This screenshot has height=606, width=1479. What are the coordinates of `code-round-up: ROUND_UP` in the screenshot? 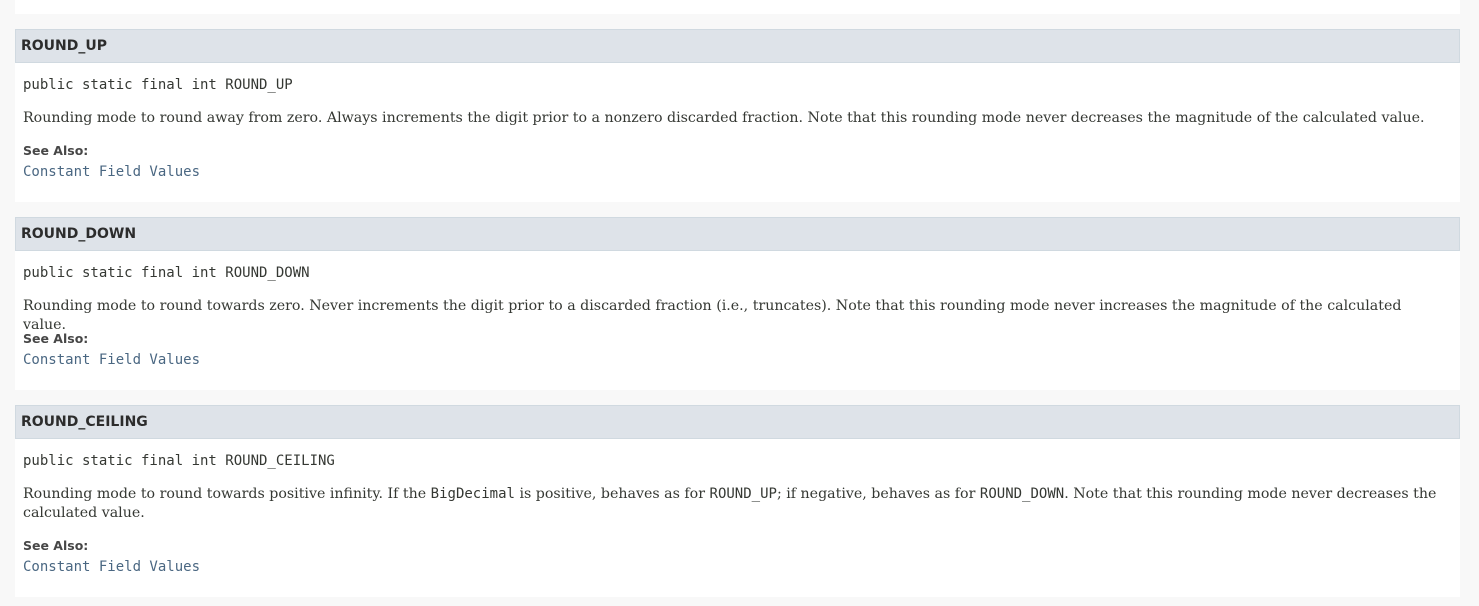 It's located at (743, 494).